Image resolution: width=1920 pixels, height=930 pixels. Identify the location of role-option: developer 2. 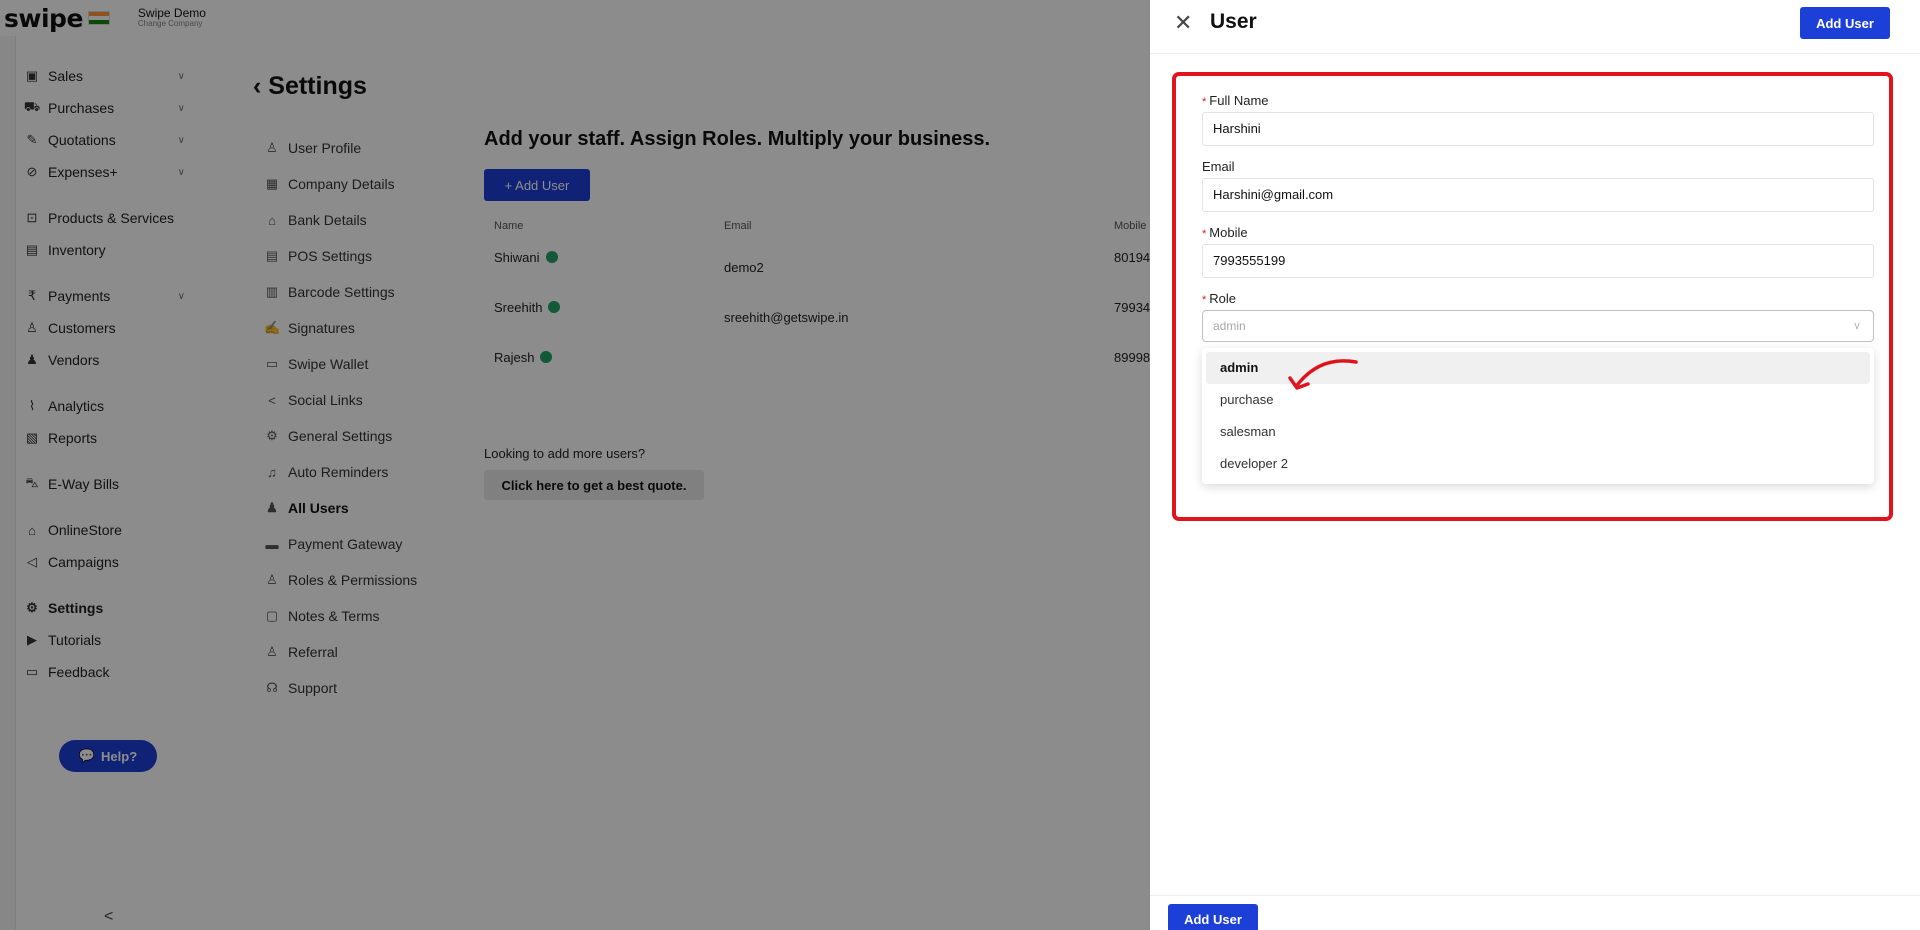
(1538, 464).